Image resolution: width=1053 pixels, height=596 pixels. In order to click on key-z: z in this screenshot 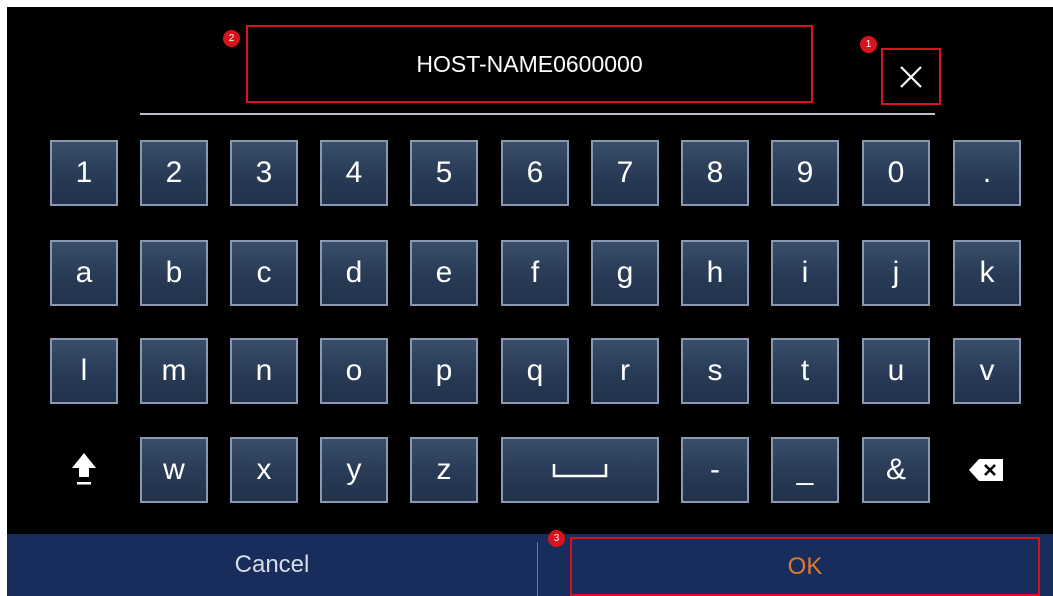, I will do `click(444, 470)`.